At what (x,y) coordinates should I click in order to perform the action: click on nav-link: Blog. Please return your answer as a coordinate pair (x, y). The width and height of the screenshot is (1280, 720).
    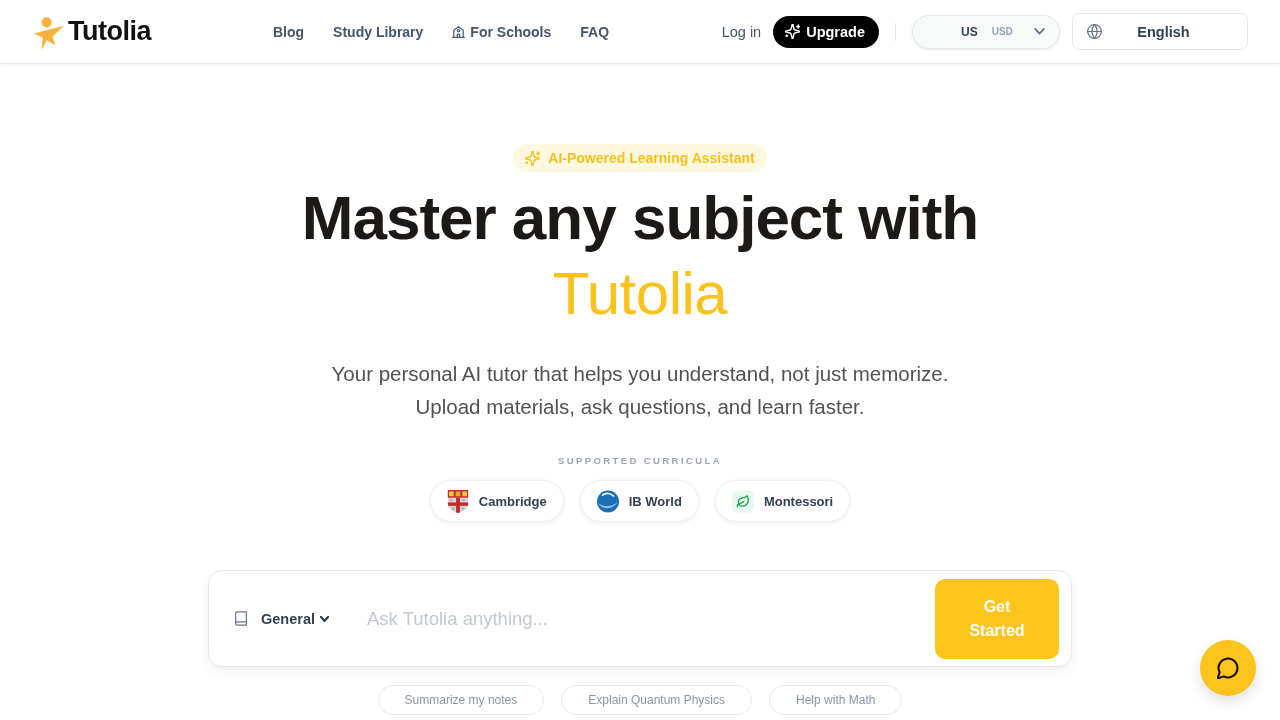
    Looking at the image, I should click on (289, 31).